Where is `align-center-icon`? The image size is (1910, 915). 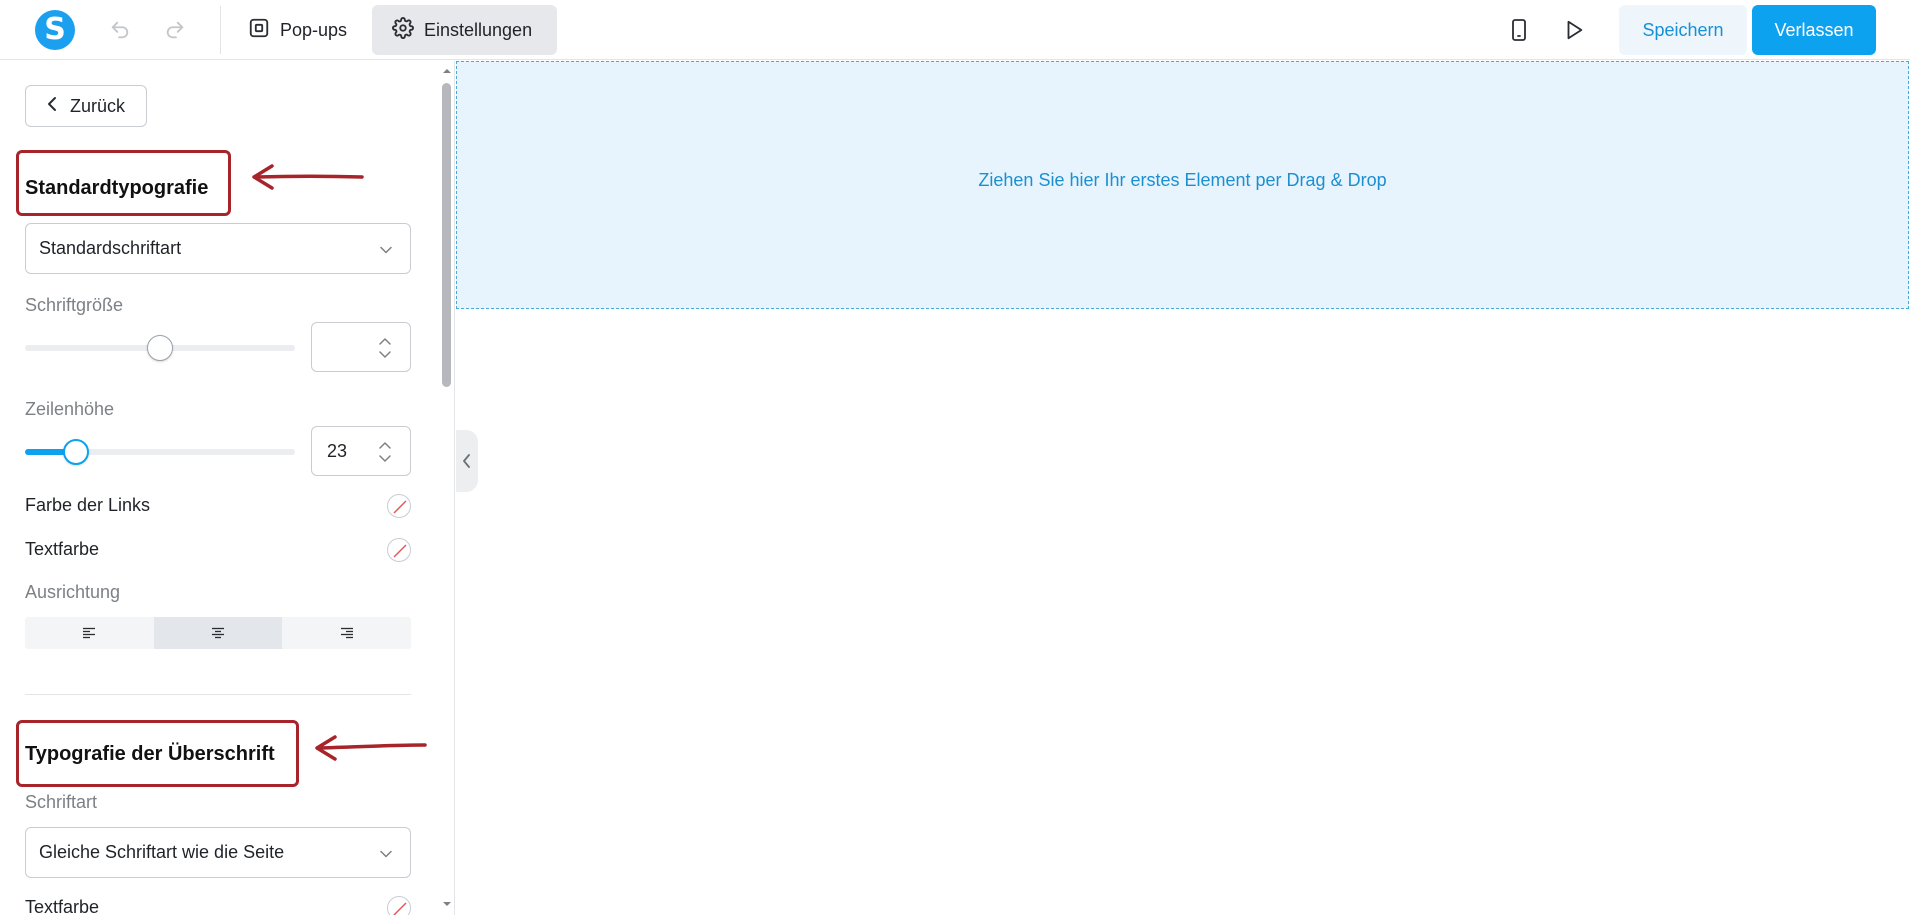 align-center-icon is located at coordinates (218, 633).